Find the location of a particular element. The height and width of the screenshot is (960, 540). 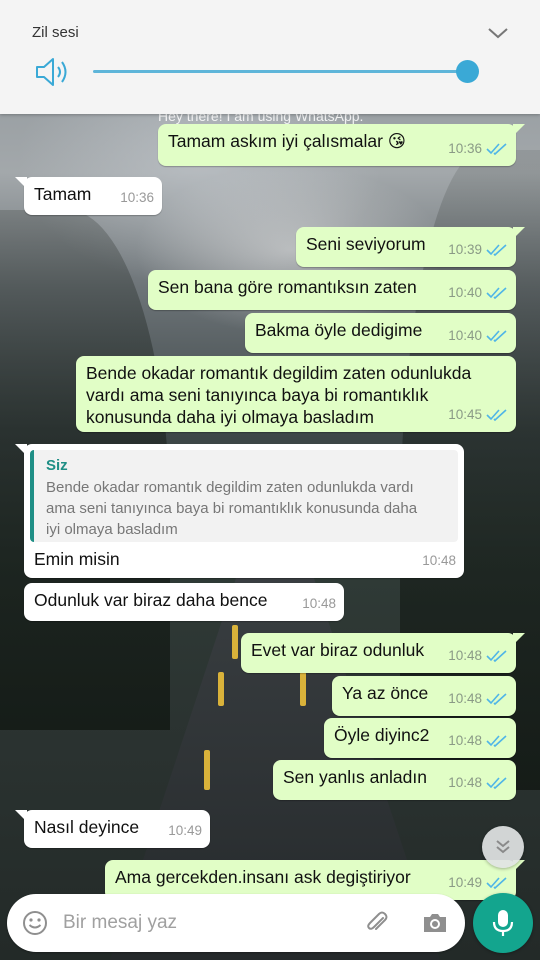

message-outgoing: Seni seviyorum 10:39 is located at coordinates (410, 247).